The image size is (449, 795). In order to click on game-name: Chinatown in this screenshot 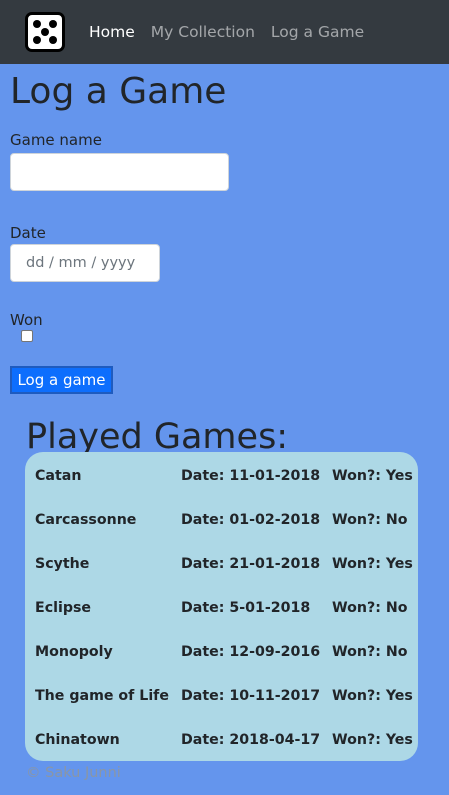, I will do `click(77, 740)`.